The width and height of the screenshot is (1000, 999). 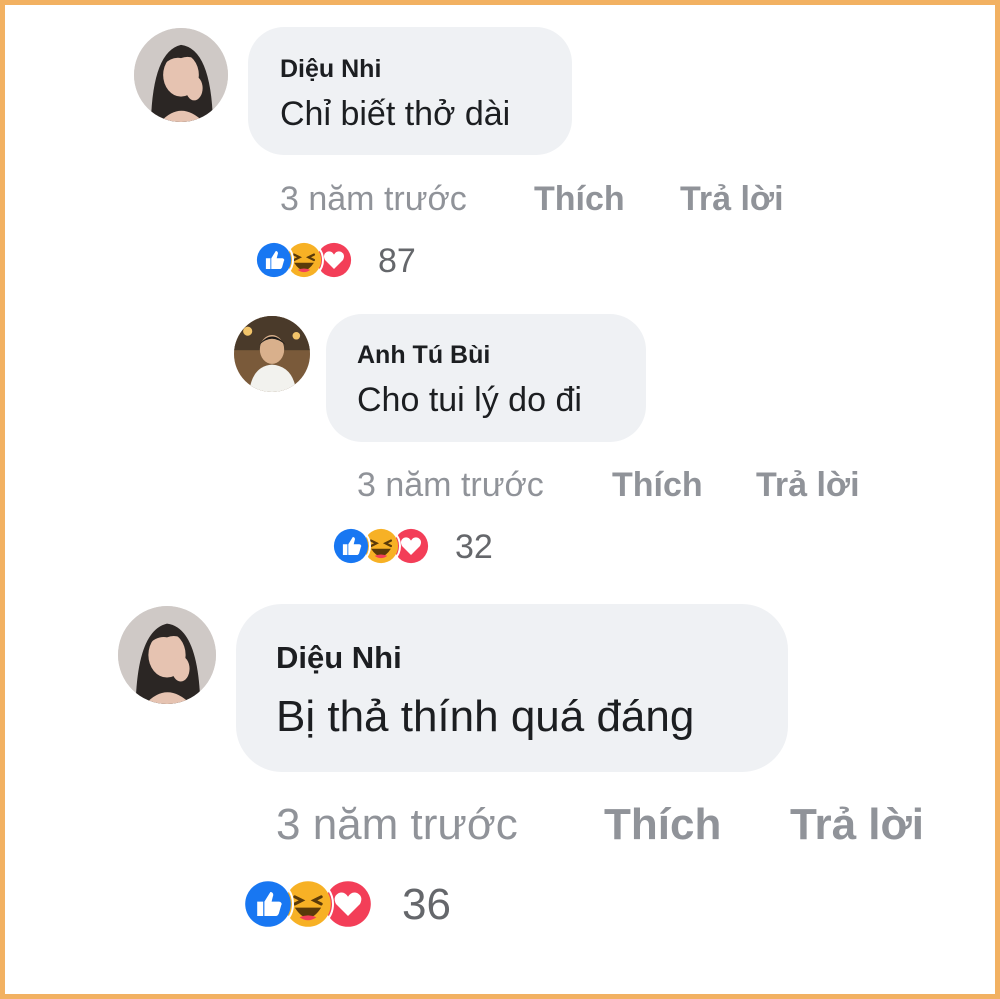 What do you see at coordinates (423, 355) in the screenshot?
I see `comment-author: Anh Tú Bùi` at bounding box center [423, 355].